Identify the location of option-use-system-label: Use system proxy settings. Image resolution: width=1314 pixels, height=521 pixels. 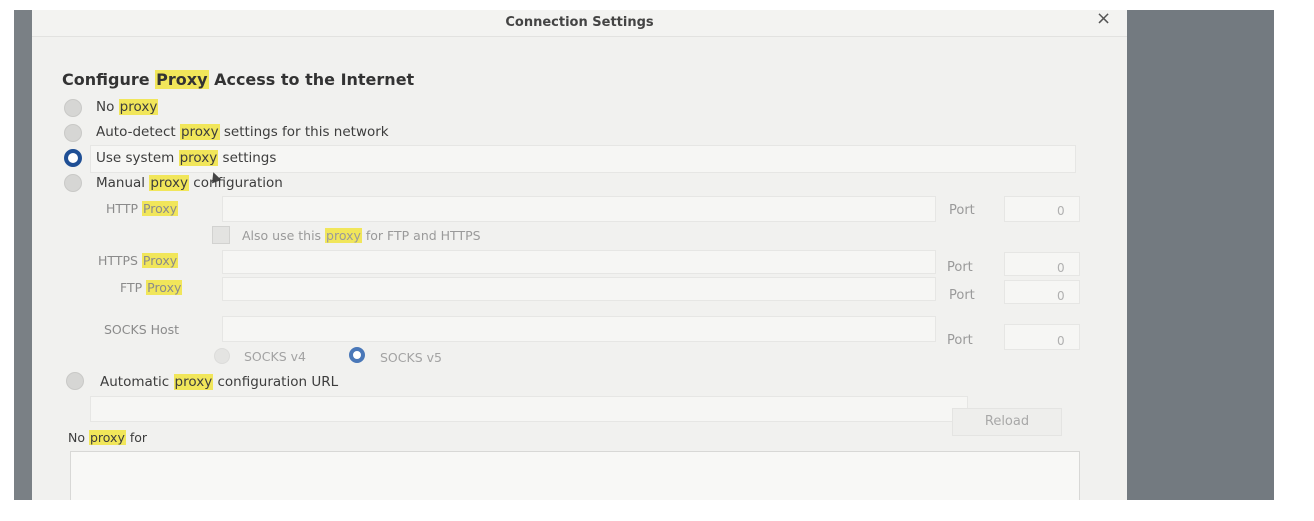
(186, 158).